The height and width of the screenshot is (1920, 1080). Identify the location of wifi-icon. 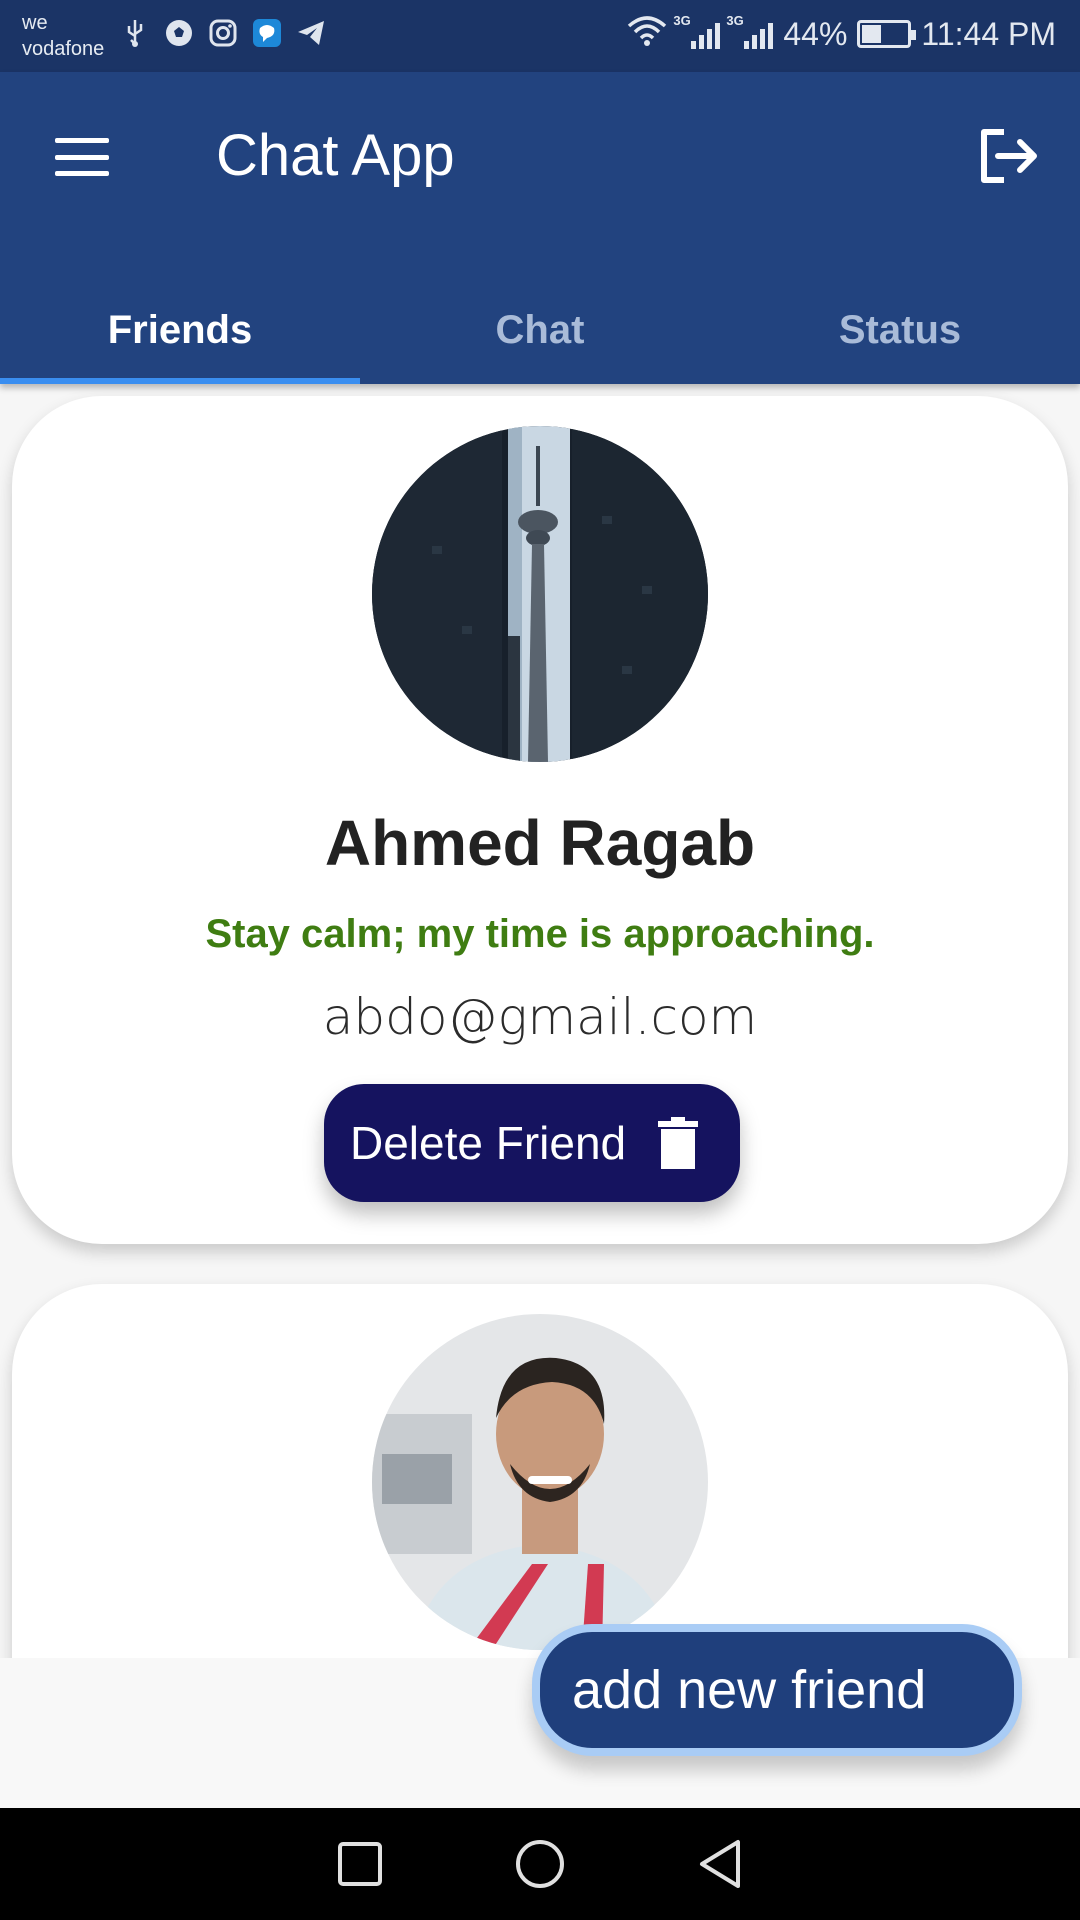
(647, 34).